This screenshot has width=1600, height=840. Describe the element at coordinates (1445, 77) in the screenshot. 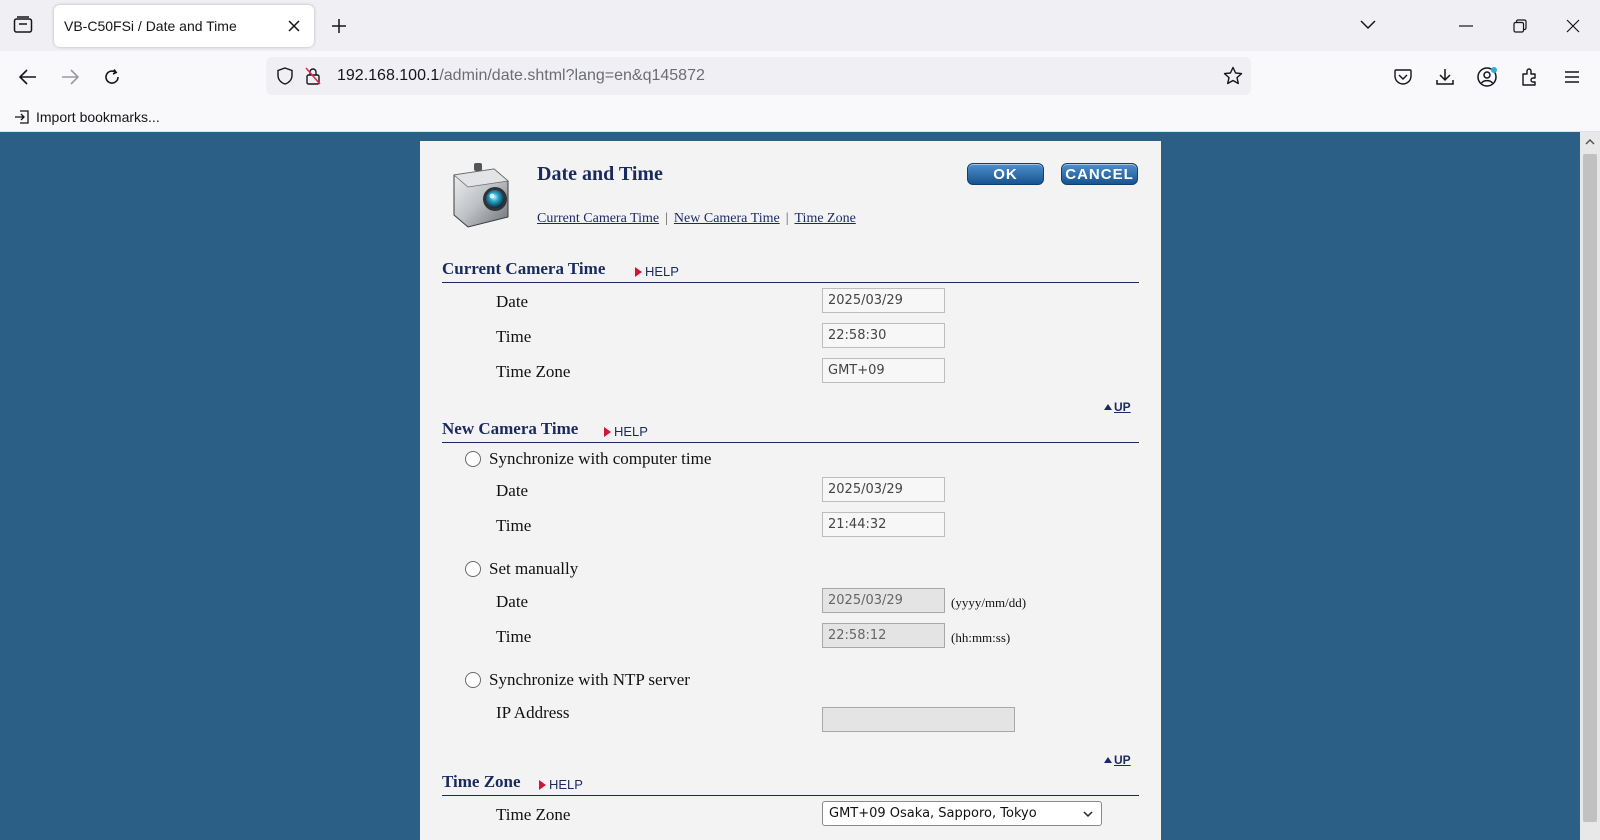

I see `download-icon` at that location.